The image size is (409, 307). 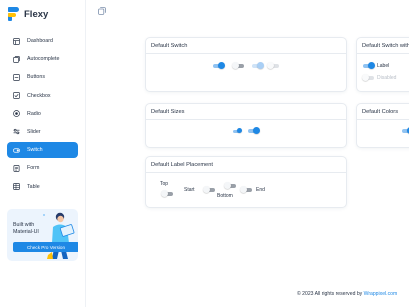 I want to click on switch-disabled-label: Disabled, so click(x=387, y=78).